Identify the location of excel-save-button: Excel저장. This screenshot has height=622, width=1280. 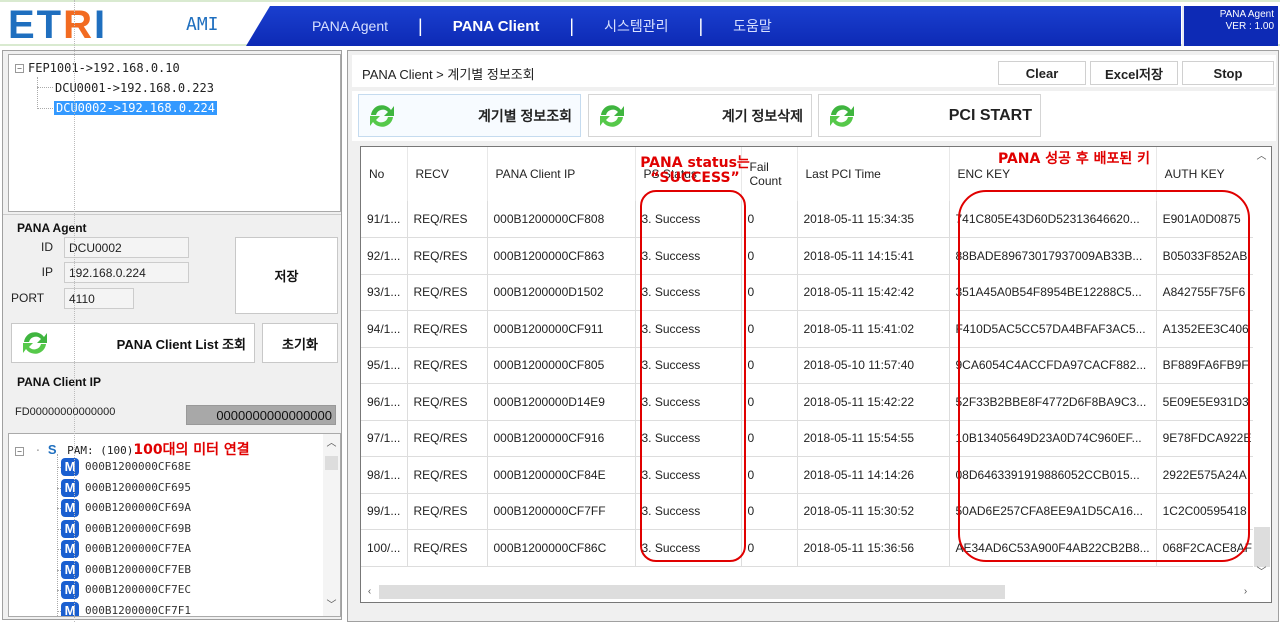
(1134, 73).